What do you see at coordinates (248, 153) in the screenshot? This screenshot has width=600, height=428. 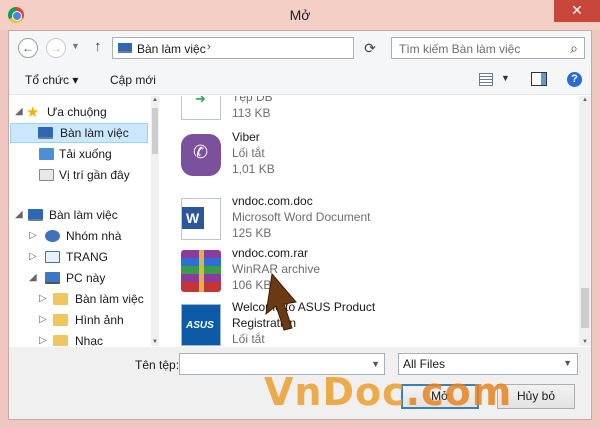 I see `file-type: Lối tắt` at bounding box center [248, 153].